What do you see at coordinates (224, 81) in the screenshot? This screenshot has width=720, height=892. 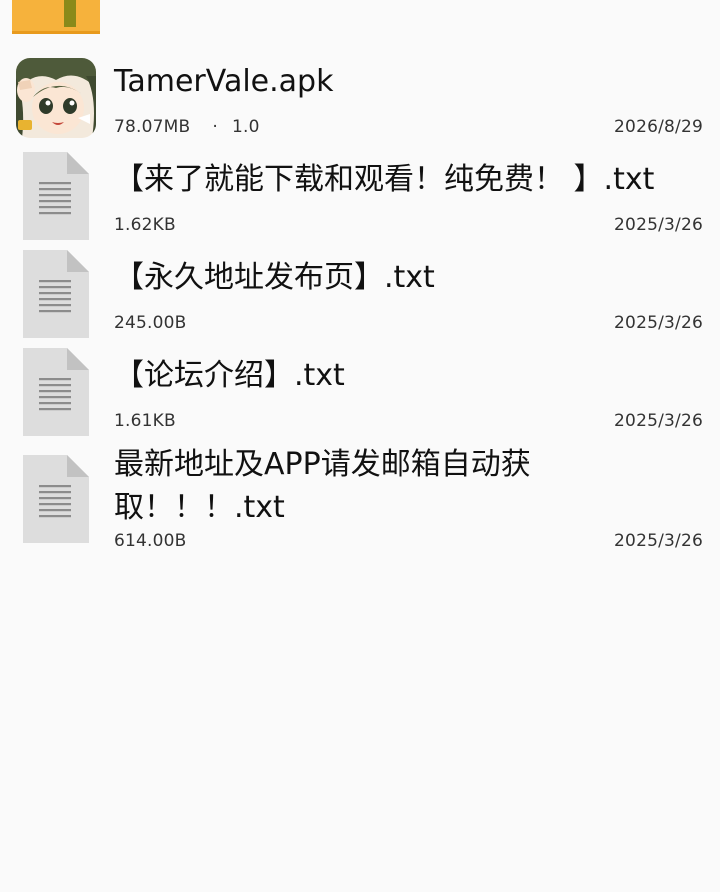 I see `file-name: TamerVale.apk` at bounding box center [224, 81].